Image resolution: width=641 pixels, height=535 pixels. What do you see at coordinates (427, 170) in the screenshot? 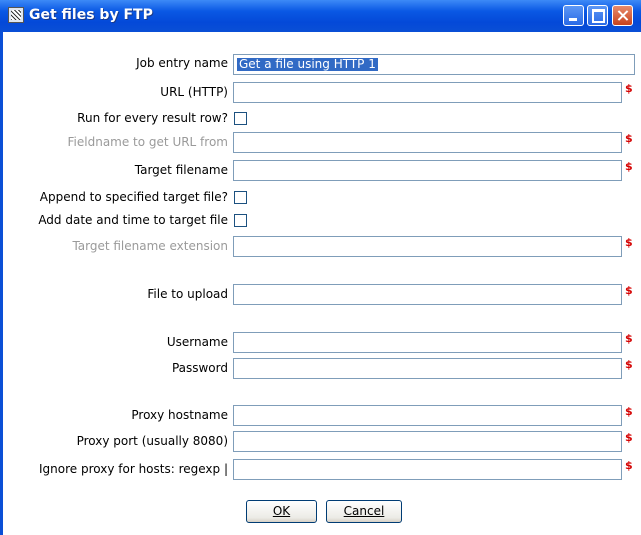
I see `target-filename-input` at bounding box center [427, 170].